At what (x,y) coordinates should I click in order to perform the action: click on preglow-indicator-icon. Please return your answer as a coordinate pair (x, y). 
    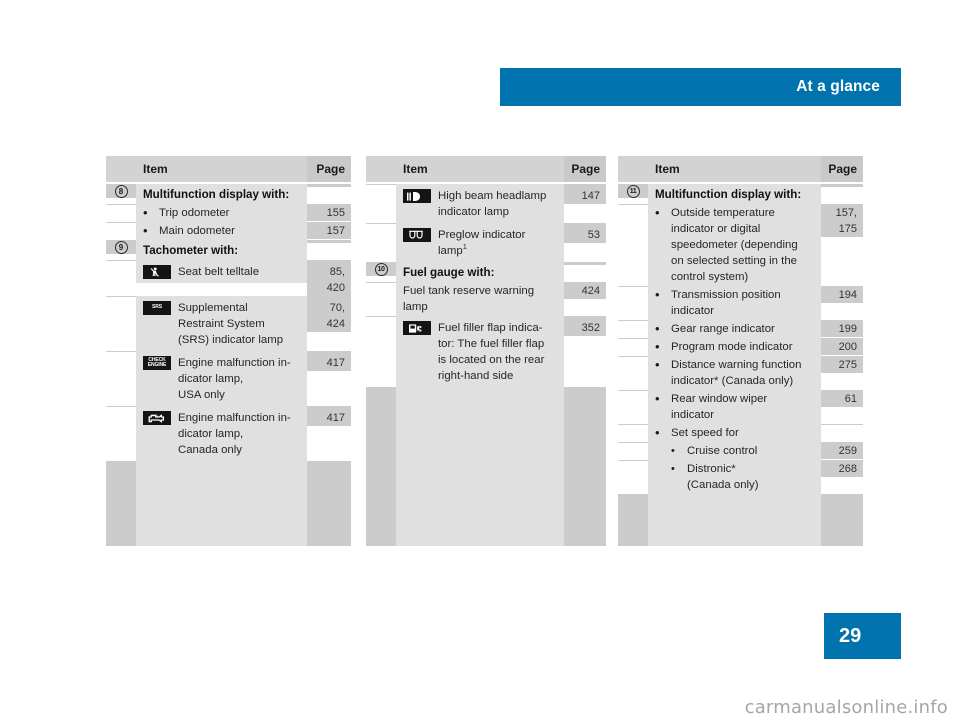
    Looking at the image, I should click on (417, 235).